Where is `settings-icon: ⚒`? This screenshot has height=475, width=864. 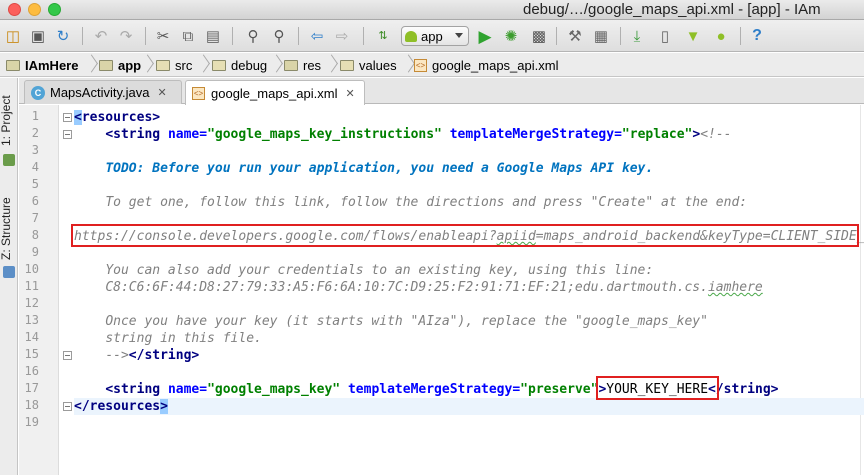 settings-icon: ⚒ is located at coordinates (575, 36).